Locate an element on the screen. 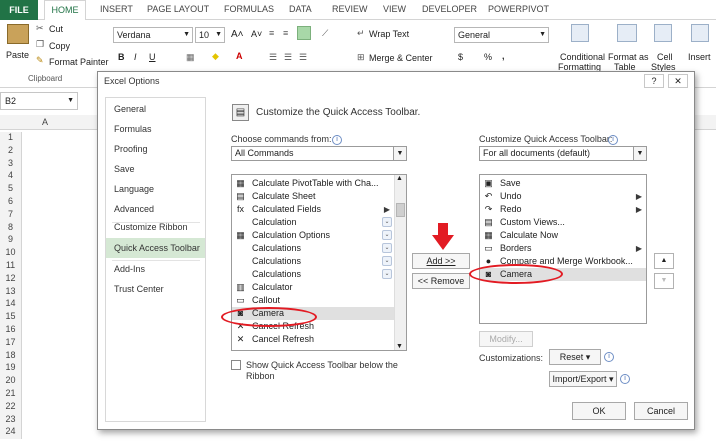  font-color-icon: A is located at coordinates (239, 56).